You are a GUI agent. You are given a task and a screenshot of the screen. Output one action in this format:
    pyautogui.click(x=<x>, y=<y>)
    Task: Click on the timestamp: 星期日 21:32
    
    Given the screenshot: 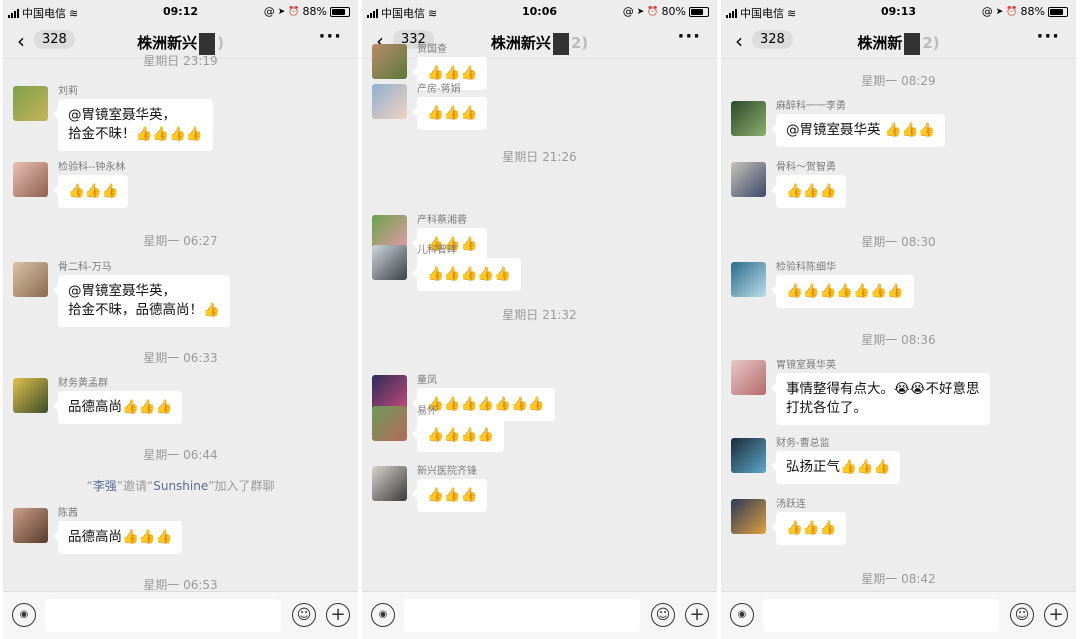 What is the action you would take?
    pyautogui.click(x=539, y=315)
    